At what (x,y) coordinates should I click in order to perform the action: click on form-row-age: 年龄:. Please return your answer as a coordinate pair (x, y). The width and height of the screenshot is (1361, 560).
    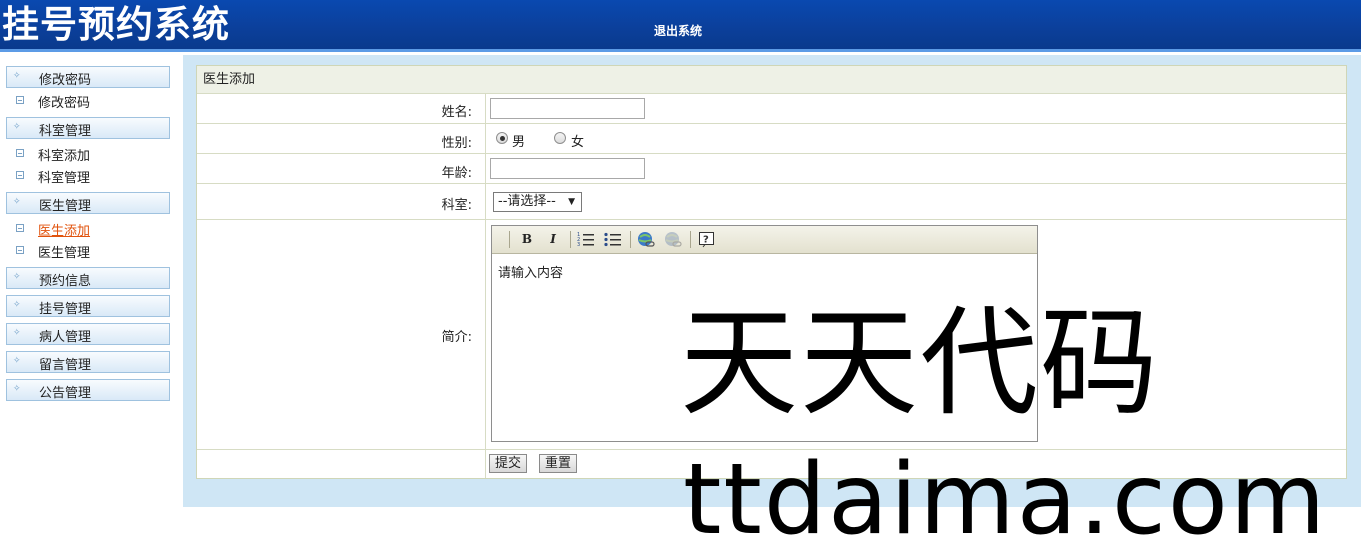
    Looking at the image, I should click on (771, 169).